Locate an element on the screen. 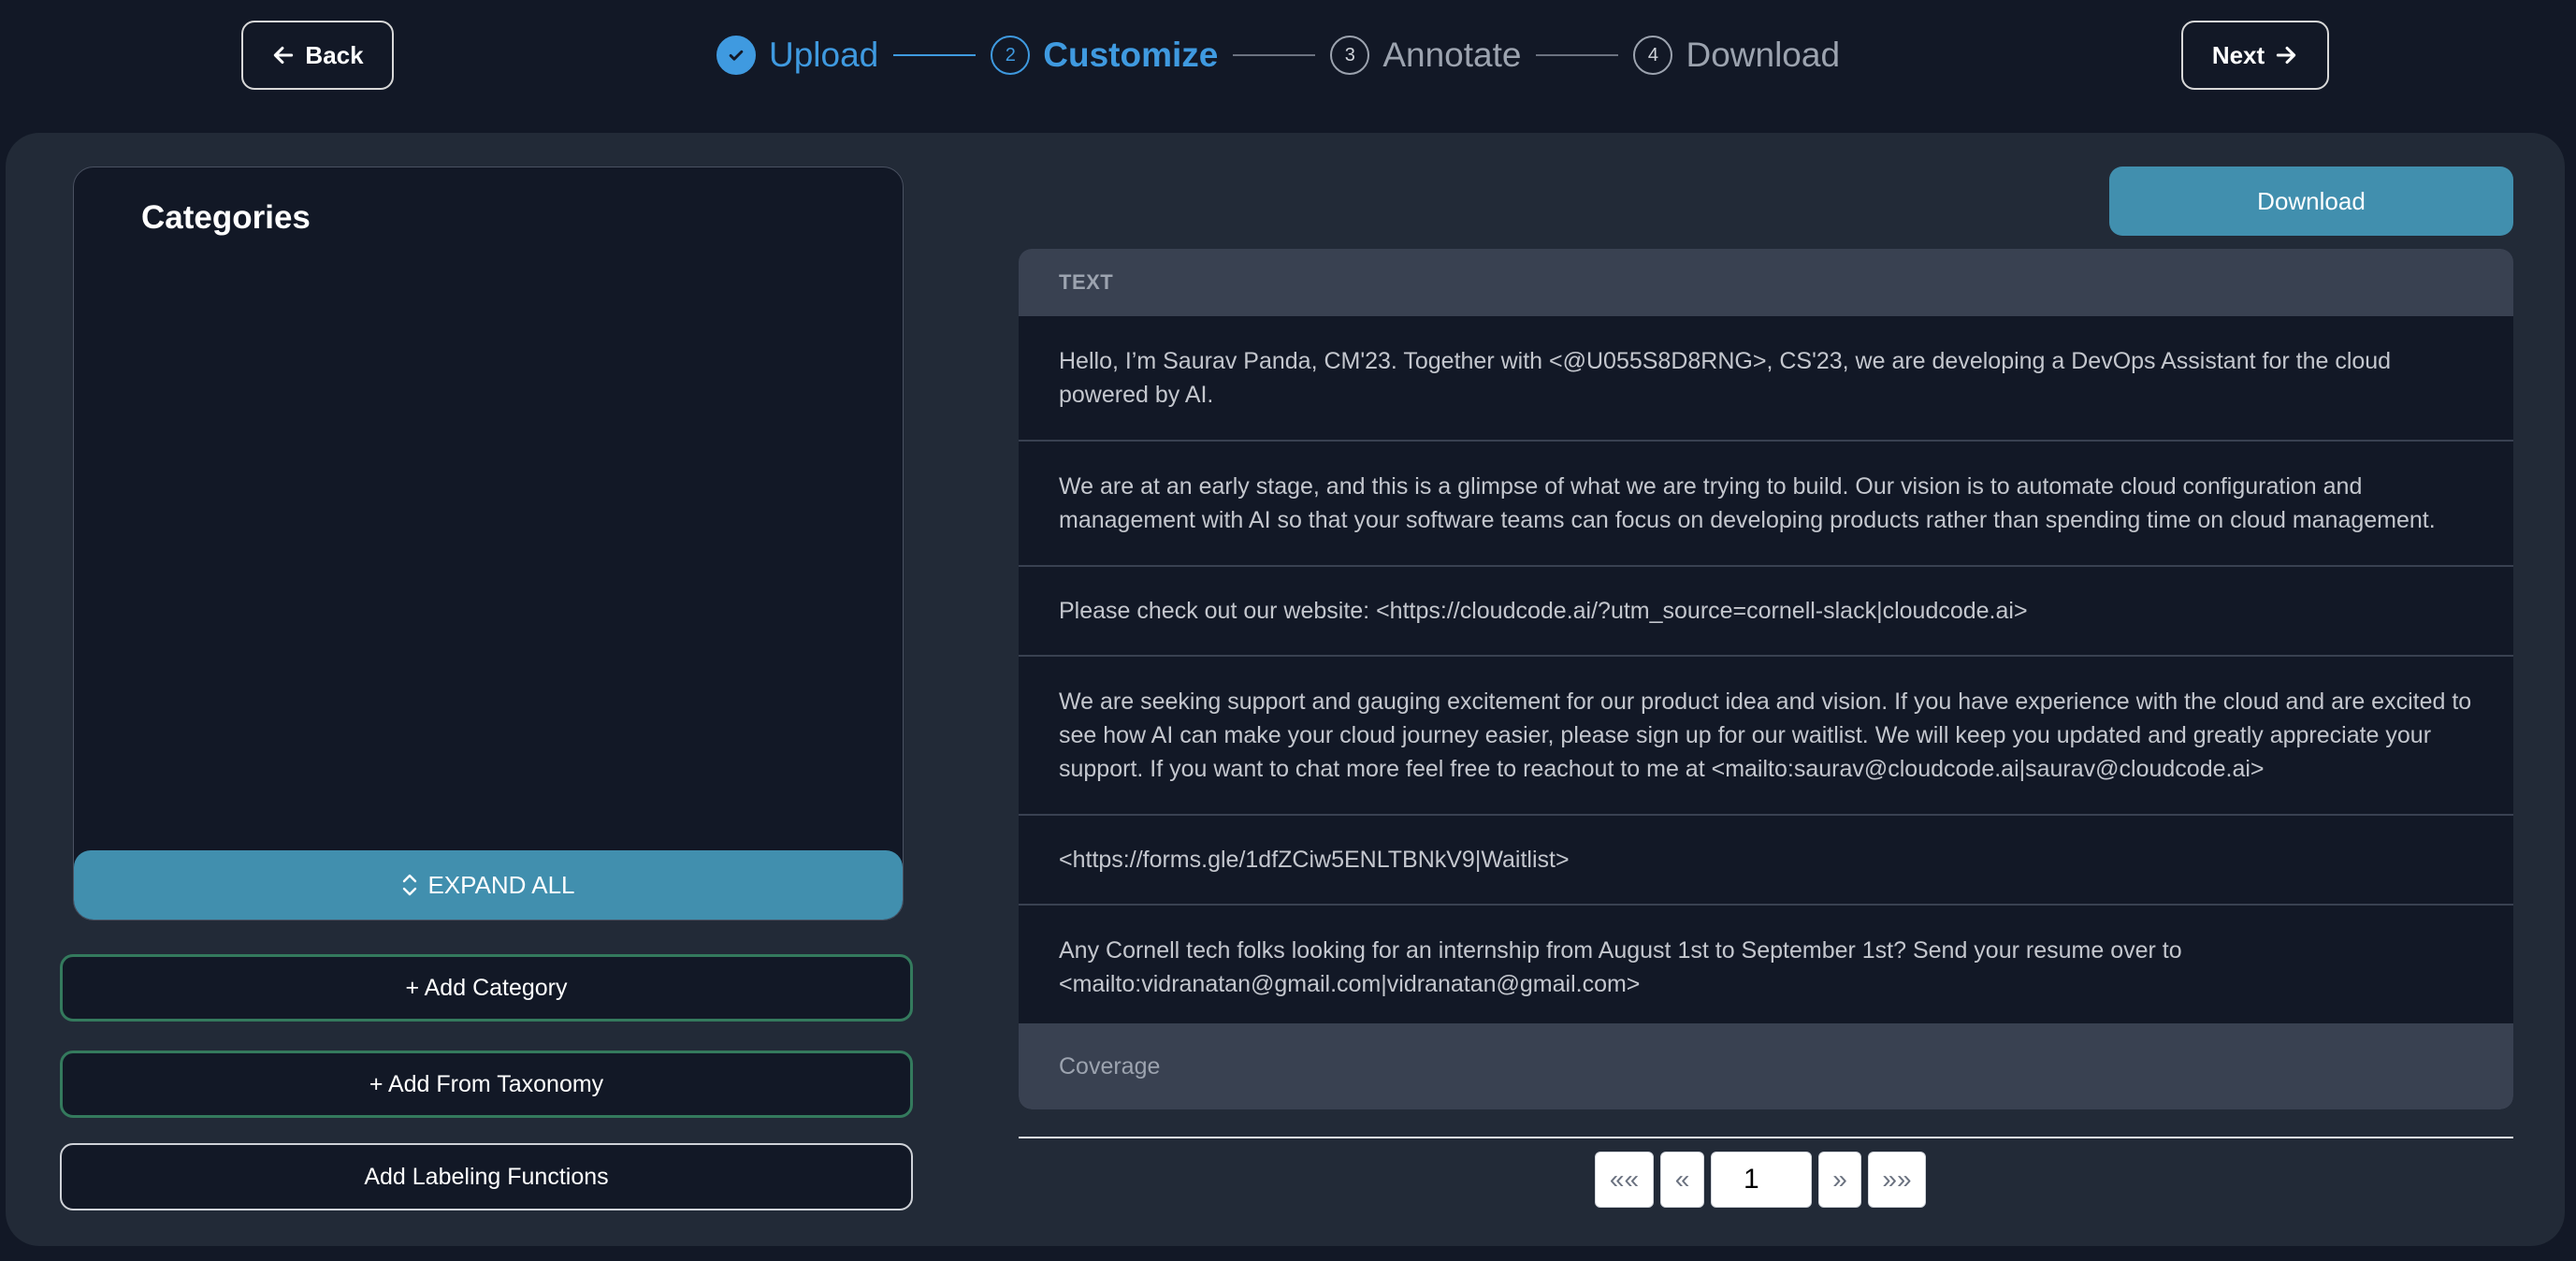 This screenshot has width=2576, height=1261. download-button: Download is located at coordinates (2311, 201).